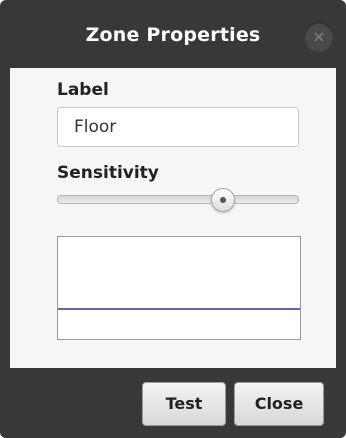  Describe the element at coordinates (108, 173) in the screenshot. I see `sensitivity-heading: Sensitivity` at that location.